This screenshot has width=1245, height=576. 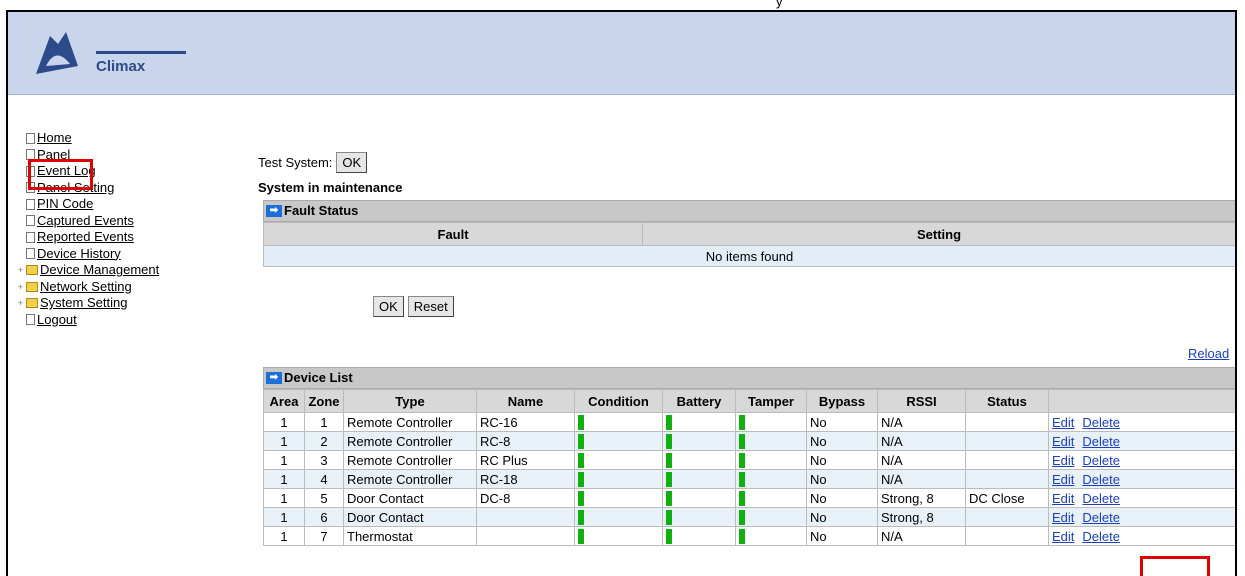 I want to click on cell-tamper, so click(x=771, y=422).